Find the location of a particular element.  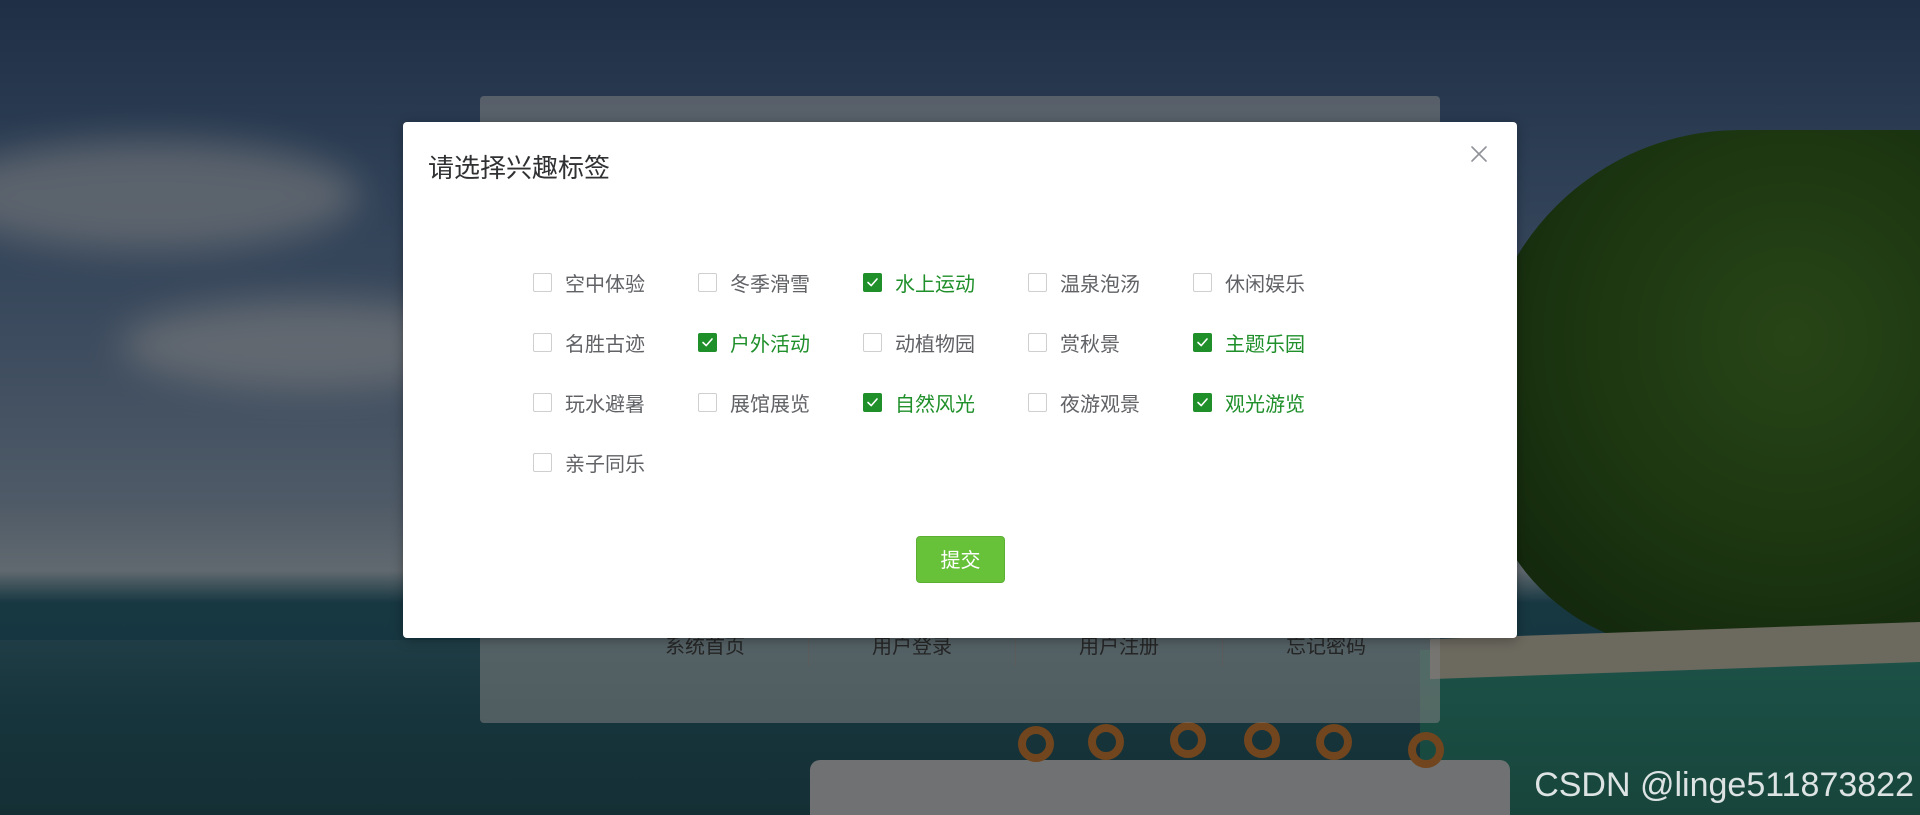

tag-checkbox: 自然风光 is located at coordinates (945, 402).